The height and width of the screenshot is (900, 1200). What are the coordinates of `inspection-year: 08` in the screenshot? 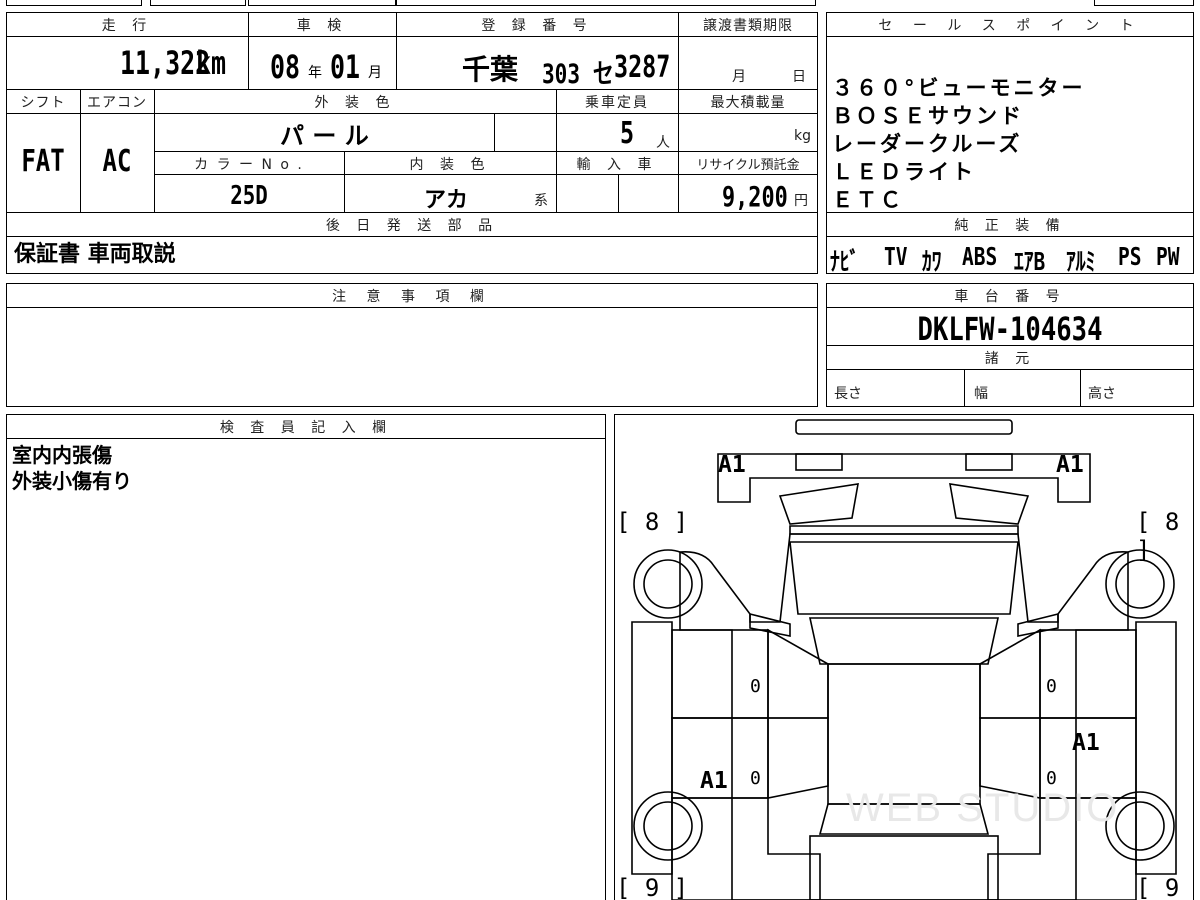 It's located at (285, 67).